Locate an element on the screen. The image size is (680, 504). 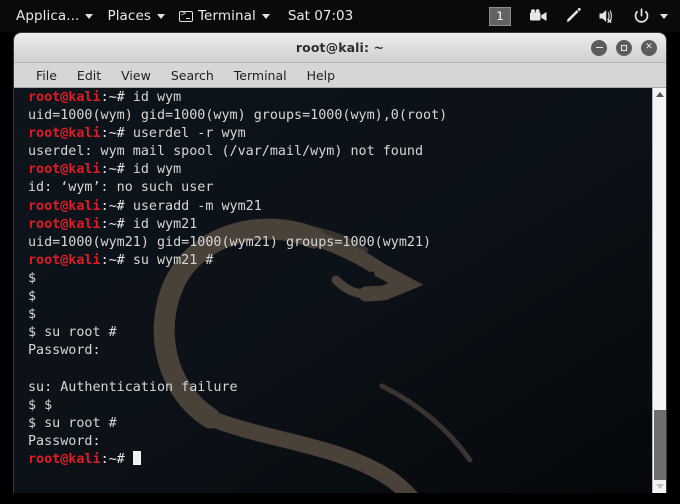
menu-item-label: Terminal is located at coordinates (260, 75).